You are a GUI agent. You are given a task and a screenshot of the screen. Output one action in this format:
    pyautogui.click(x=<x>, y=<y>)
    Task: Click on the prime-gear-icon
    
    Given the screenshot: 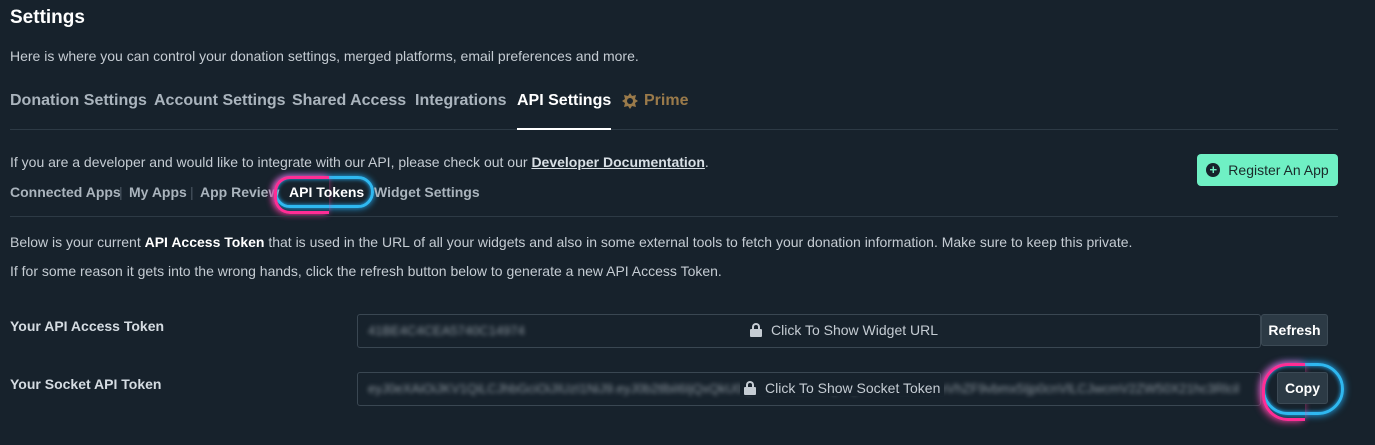 What is the action you would take?
    pyautogui.click(x=630, y=101)
    